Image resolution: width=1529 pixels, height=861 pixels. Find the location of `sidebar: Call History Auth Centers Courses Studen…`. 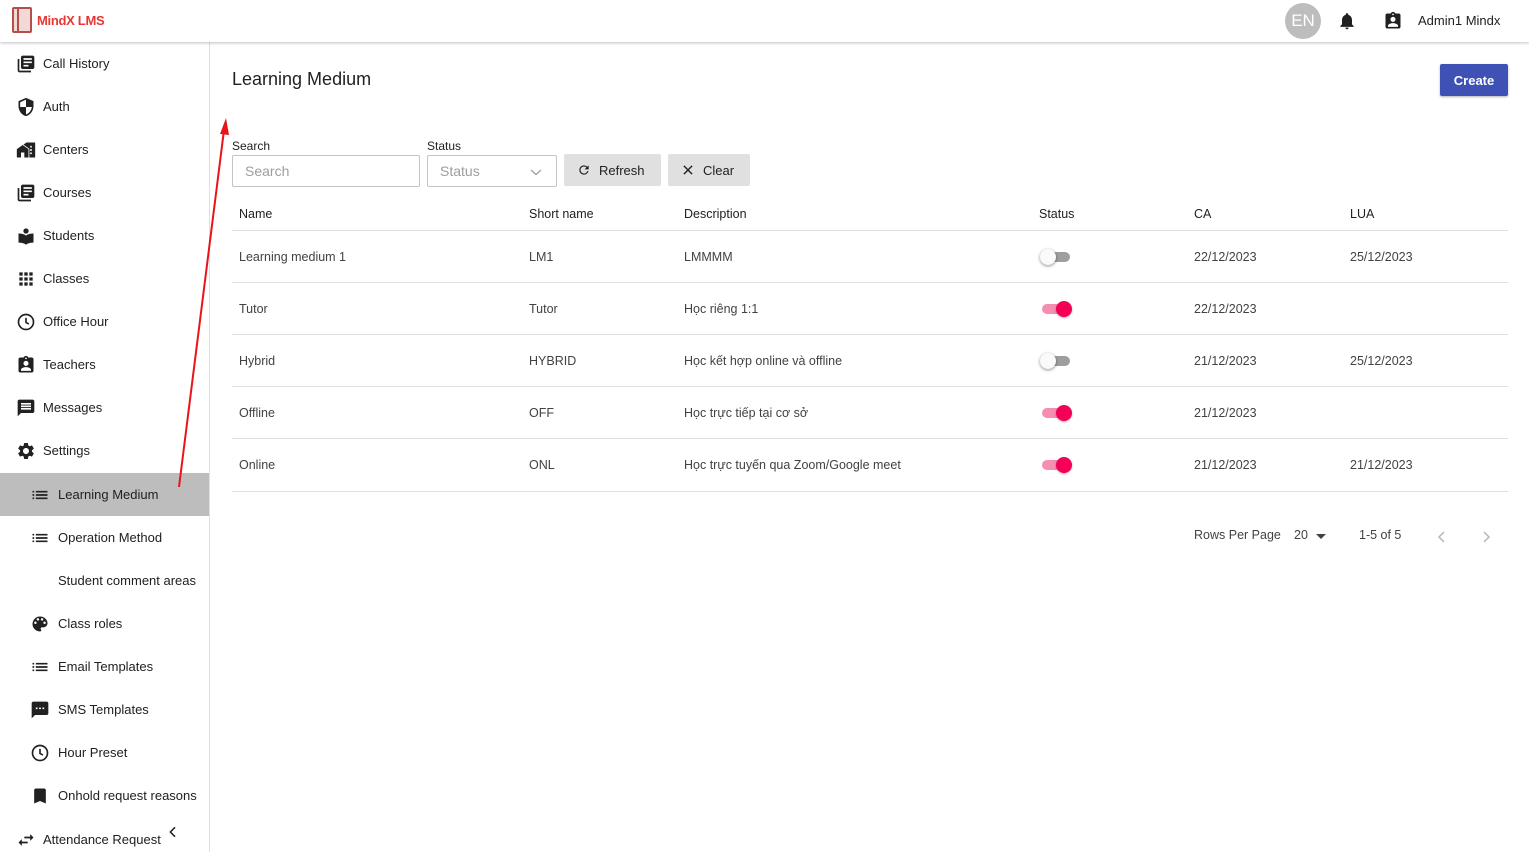

sidebar: Call History Auth Centers Courses Studen… is located at coordinates (105, 447).